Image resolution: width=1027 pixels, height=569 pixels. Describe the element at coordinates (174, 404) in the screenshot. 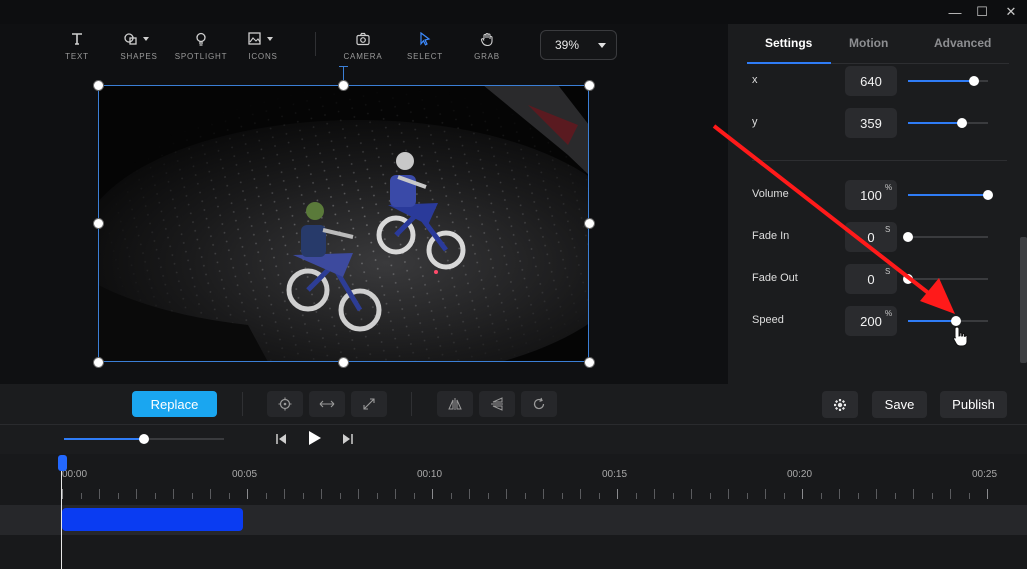

I see `replace-button: Replace` at that location.